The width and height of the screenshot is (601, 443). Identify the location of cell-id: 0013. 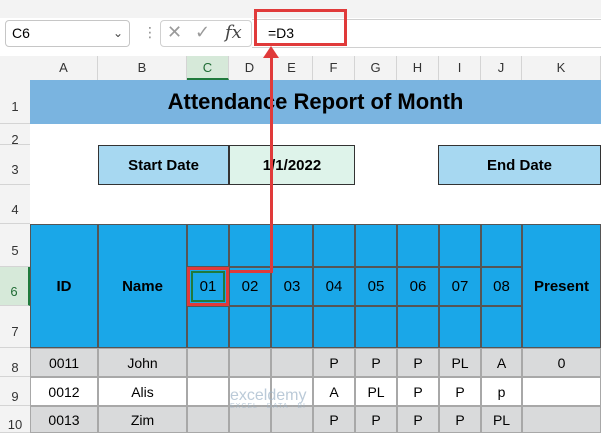
(64, 419).